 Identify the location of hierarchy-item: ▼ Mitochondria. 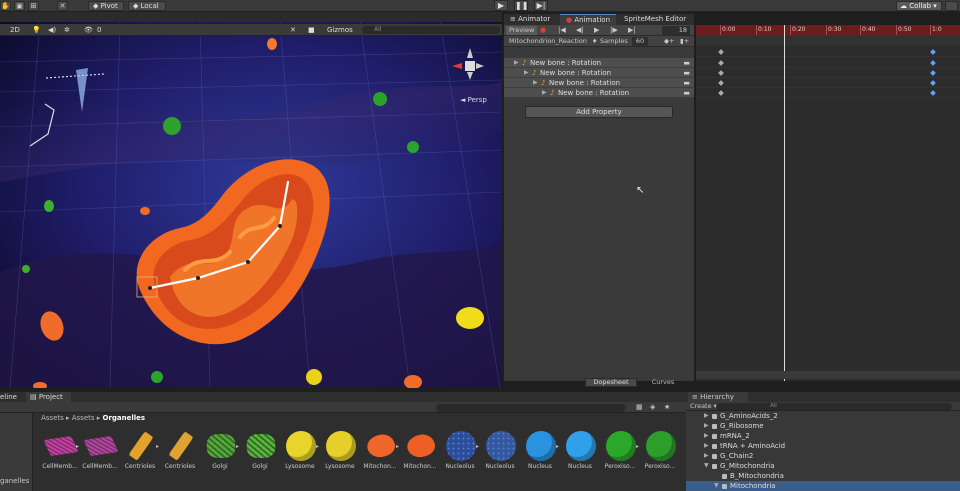
(823, 486).